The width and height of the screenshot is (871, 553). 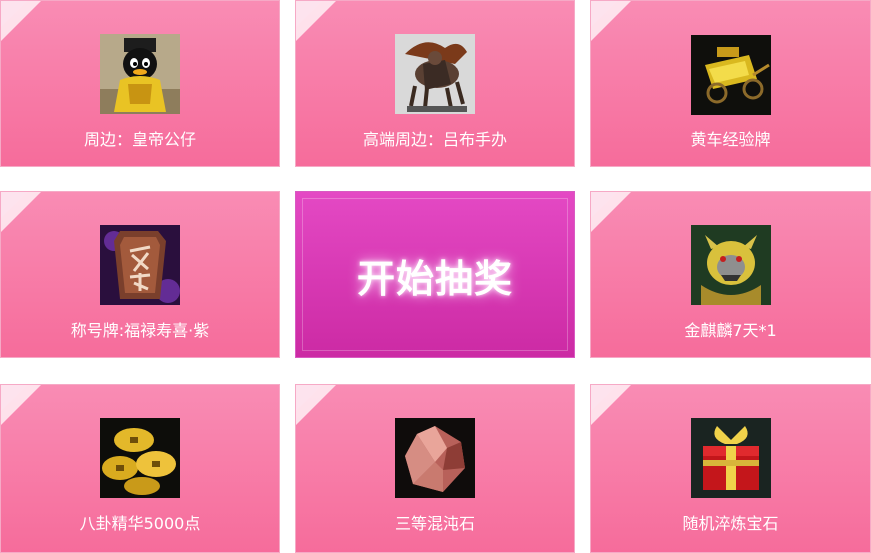 I want to click on chaos-stone-icon, so click(x=435, y=458).